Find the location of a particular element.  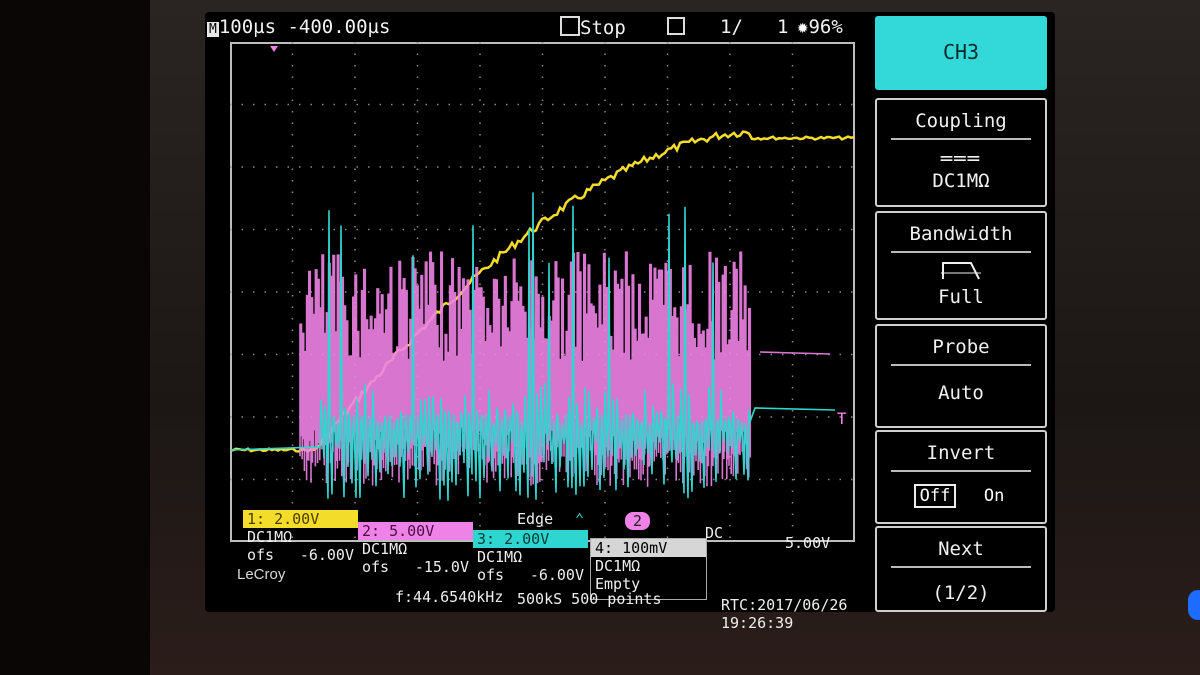

coupling-label: Coupling is located at coordinates (961, 121).